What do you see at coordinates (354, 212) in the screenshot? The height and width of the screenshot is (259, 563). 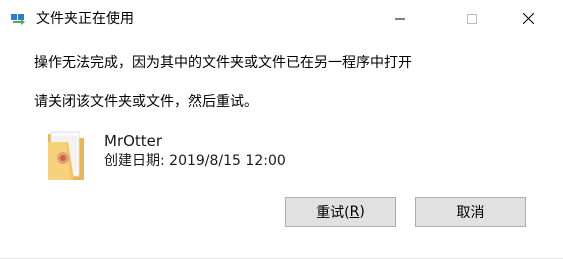 I see `retry-accelerator: R` at bounding box center [354, 212].